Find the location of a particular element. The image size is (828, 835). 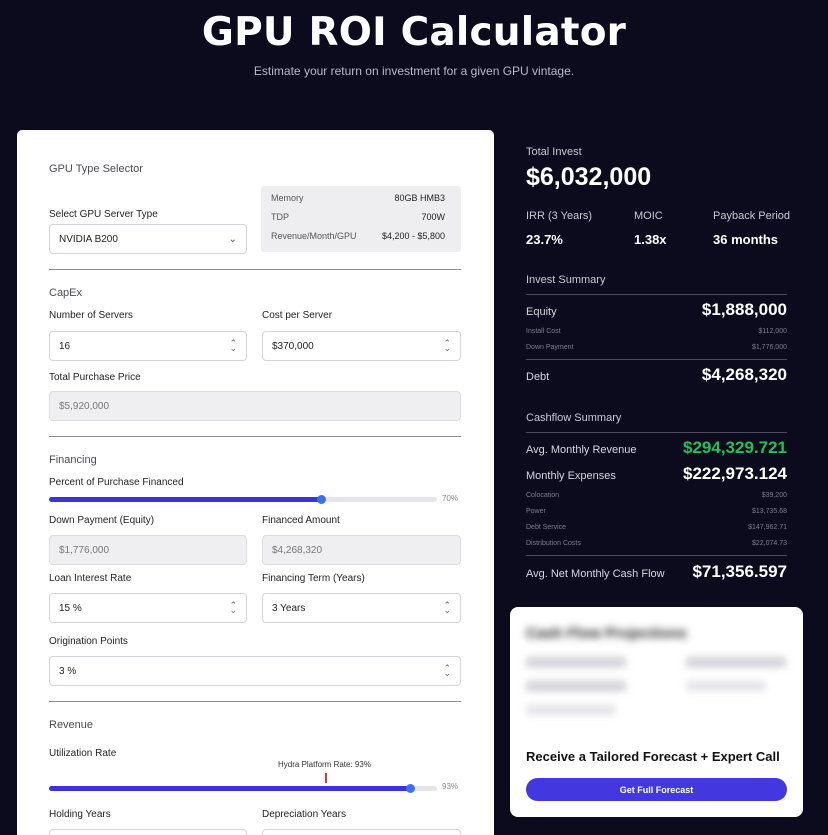

percent-financed-slider is located at coordinates (243, 499).